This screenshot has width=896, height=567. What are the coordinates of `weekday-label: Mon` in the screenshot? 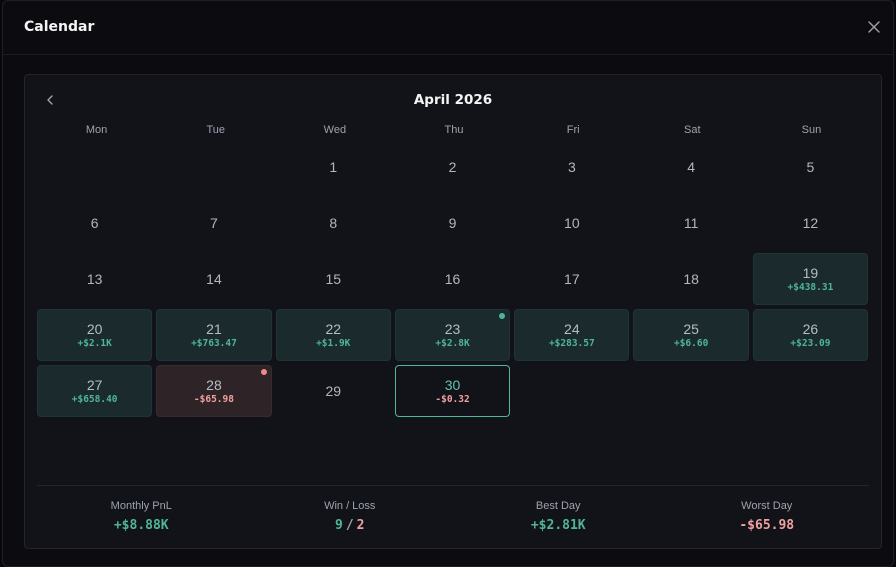 It's located at (96, 130).